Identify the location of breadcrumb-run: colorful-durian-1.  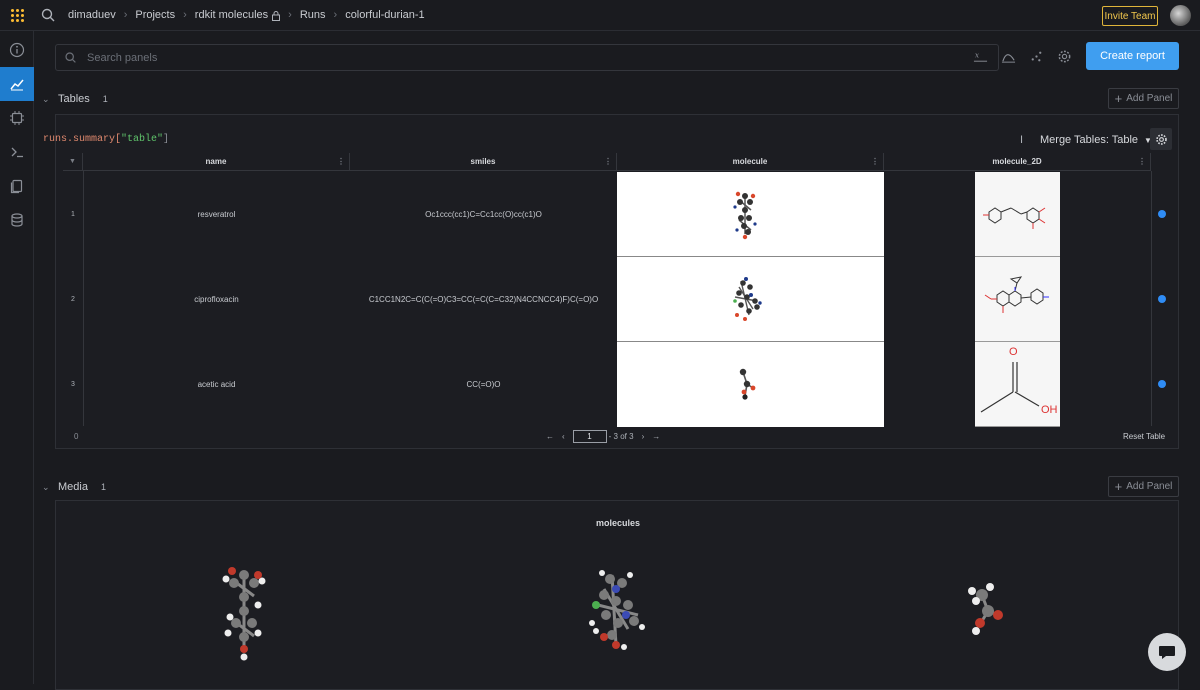
(384, 15).